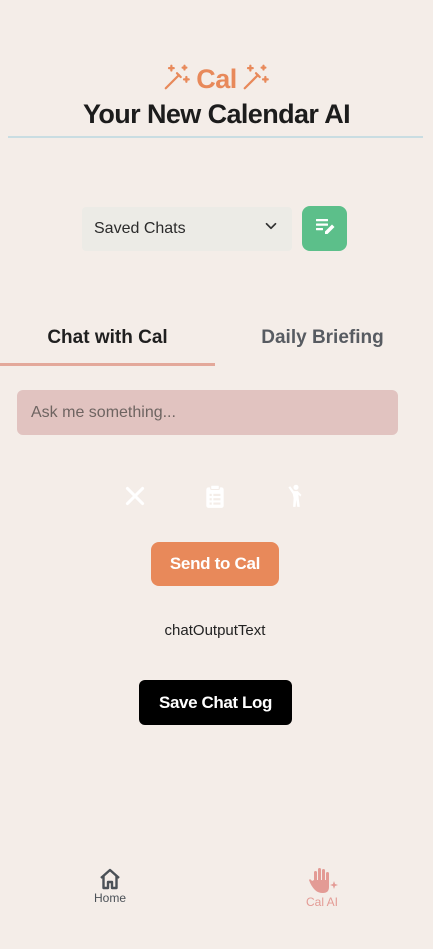 The image size is (433, 949). I want to click on brand: Cal, so click(216, 79).